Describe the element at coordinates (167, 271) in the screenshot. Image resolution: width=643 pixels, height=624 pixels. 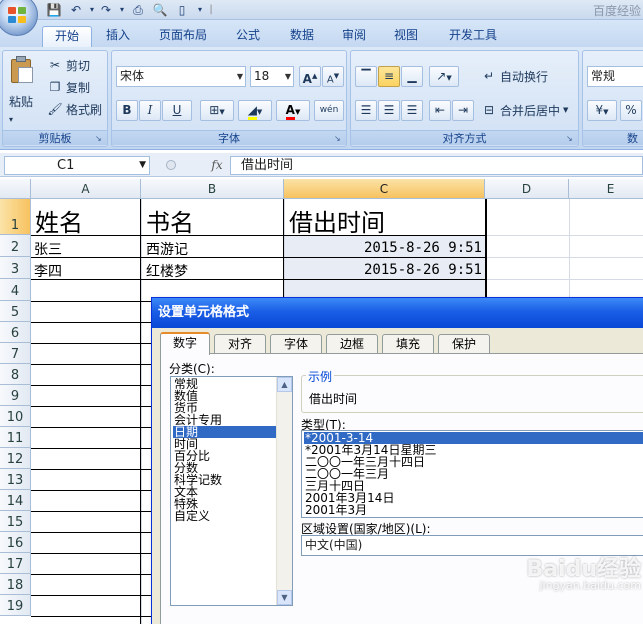
I see `cell-b3: 红楼梦` at that location.